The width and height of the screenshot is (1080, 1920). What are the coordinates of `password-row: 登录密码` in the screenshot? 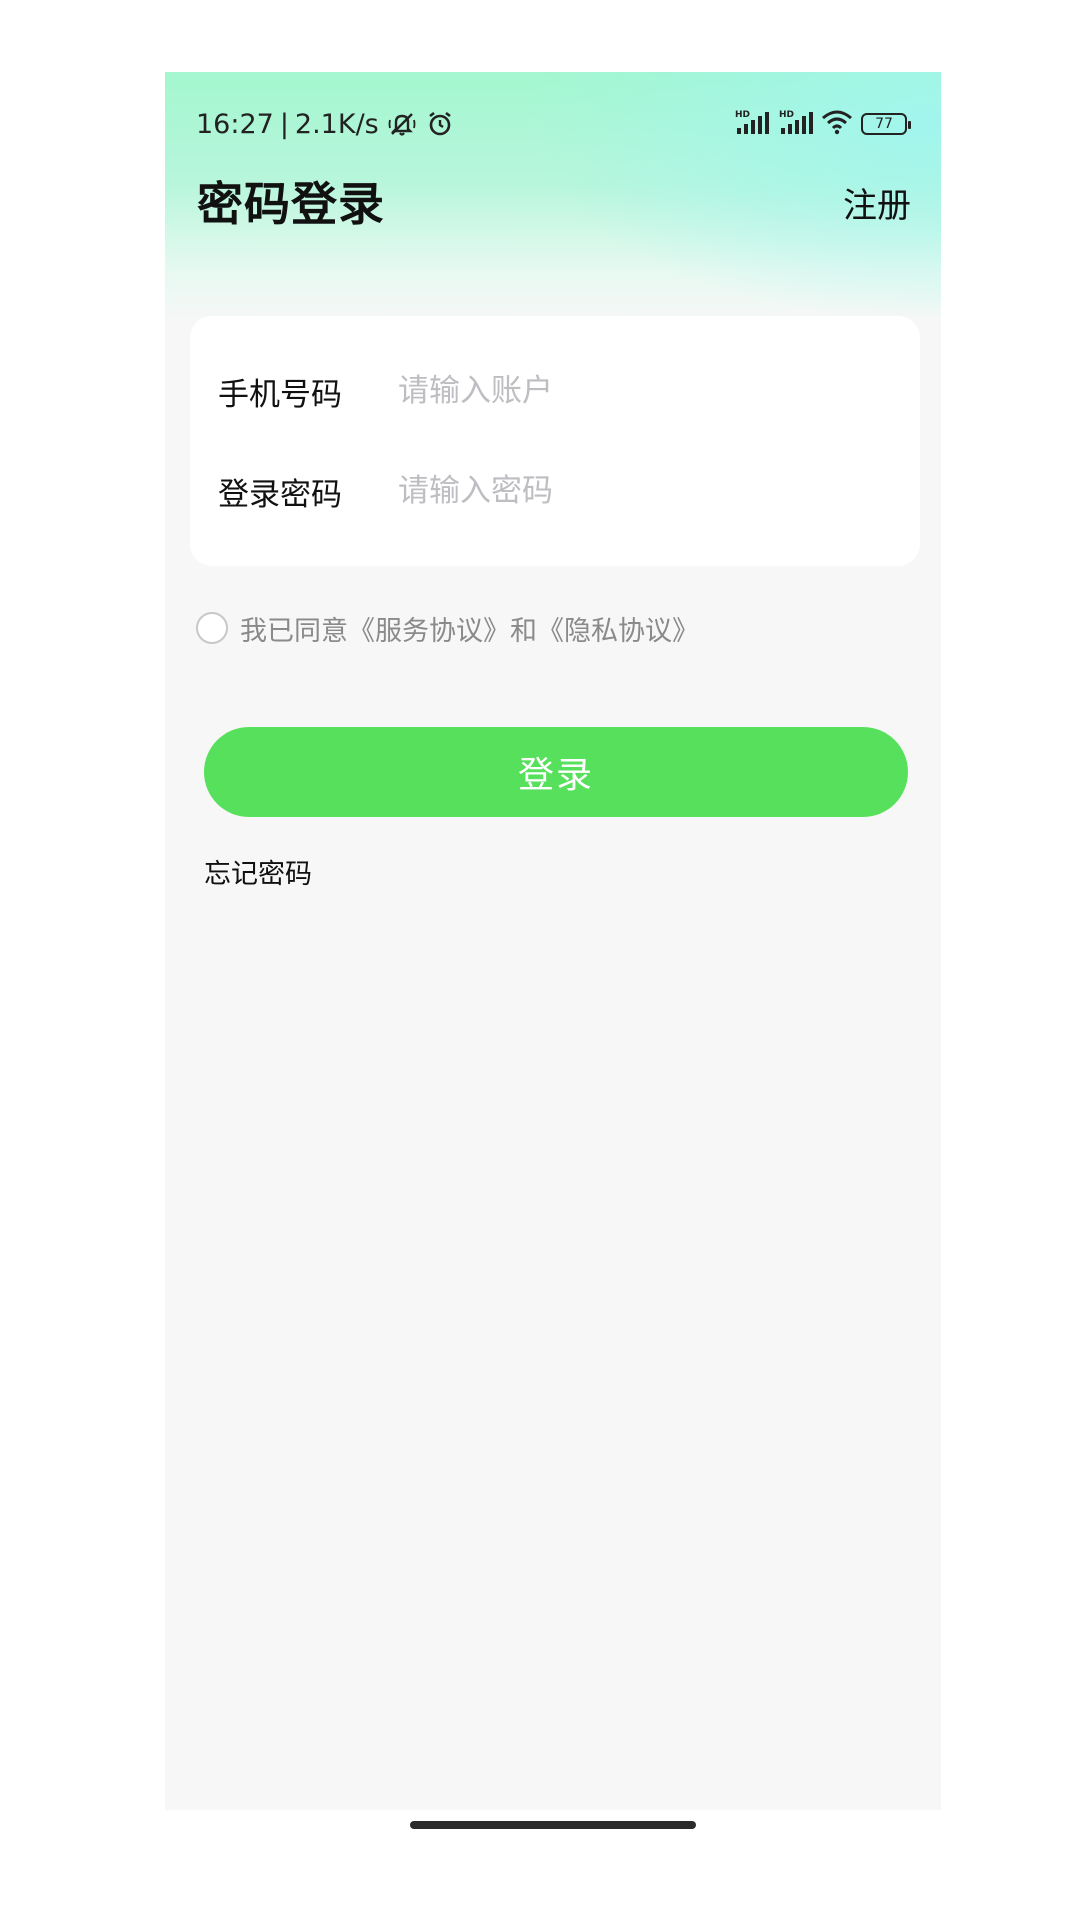 It's located at (555, 491).